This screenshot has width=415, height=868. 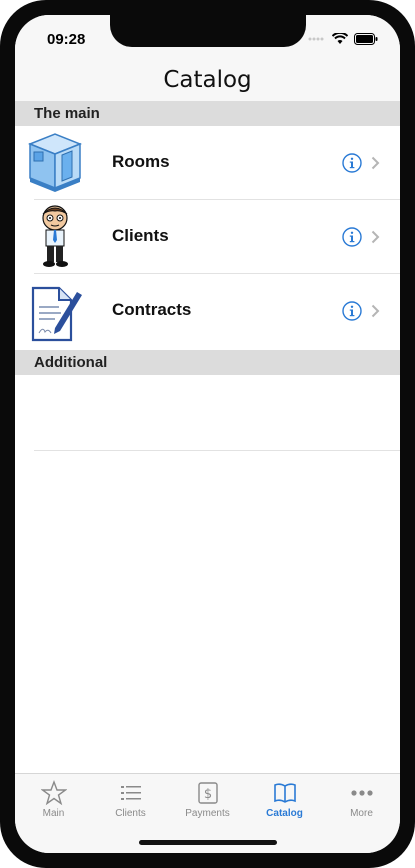 I want to click on star-icon, so click(x=53, y=793).